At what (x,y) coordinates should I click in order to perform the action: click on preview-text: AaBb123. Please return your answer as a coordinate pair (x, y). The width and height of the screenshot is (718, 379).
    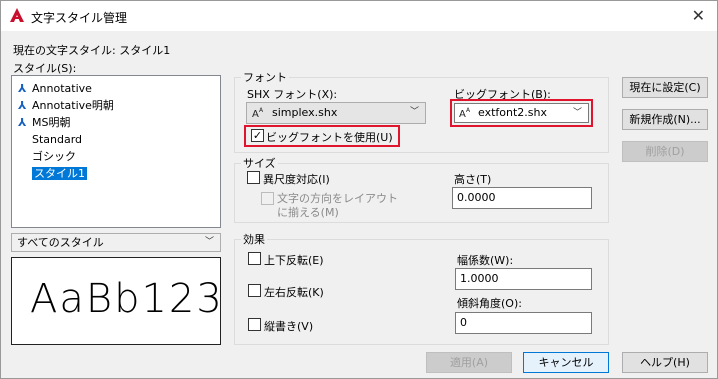
    Looking at the image, I should click on (127, 299).